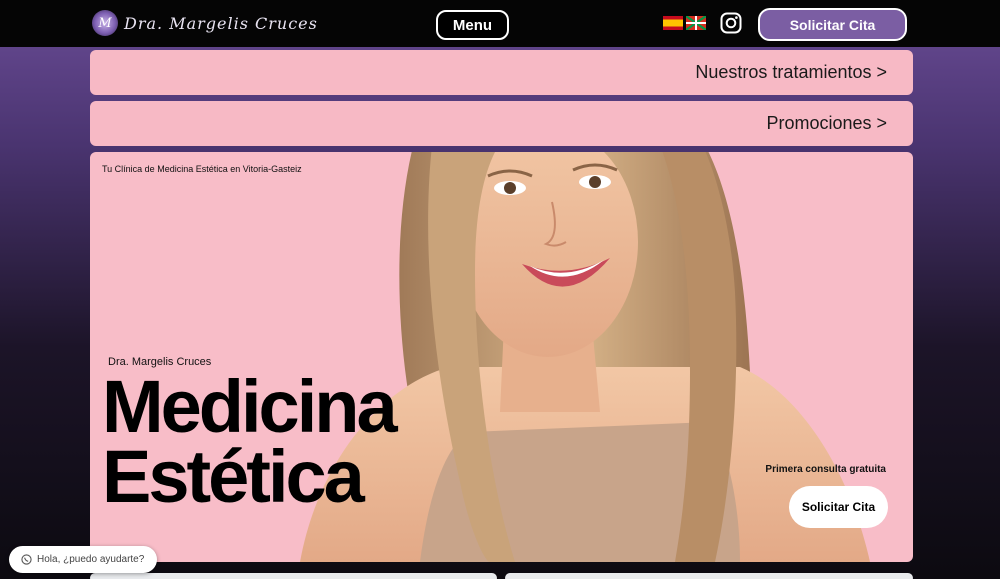  What do you see at coordinates (221, 23) in the screenshot?
I see `logo-text: Dra. Margelis Cruces` at bounding box center [221, 23].